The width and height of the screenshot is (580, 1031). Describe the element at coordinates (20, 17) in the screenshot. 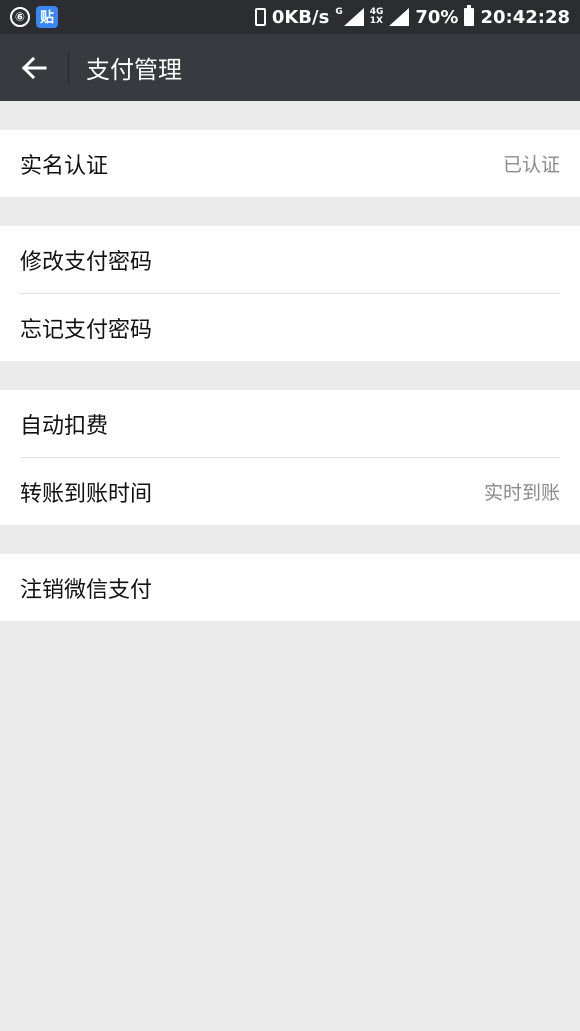

I see `netease-music-icon: ⑥` at that location.